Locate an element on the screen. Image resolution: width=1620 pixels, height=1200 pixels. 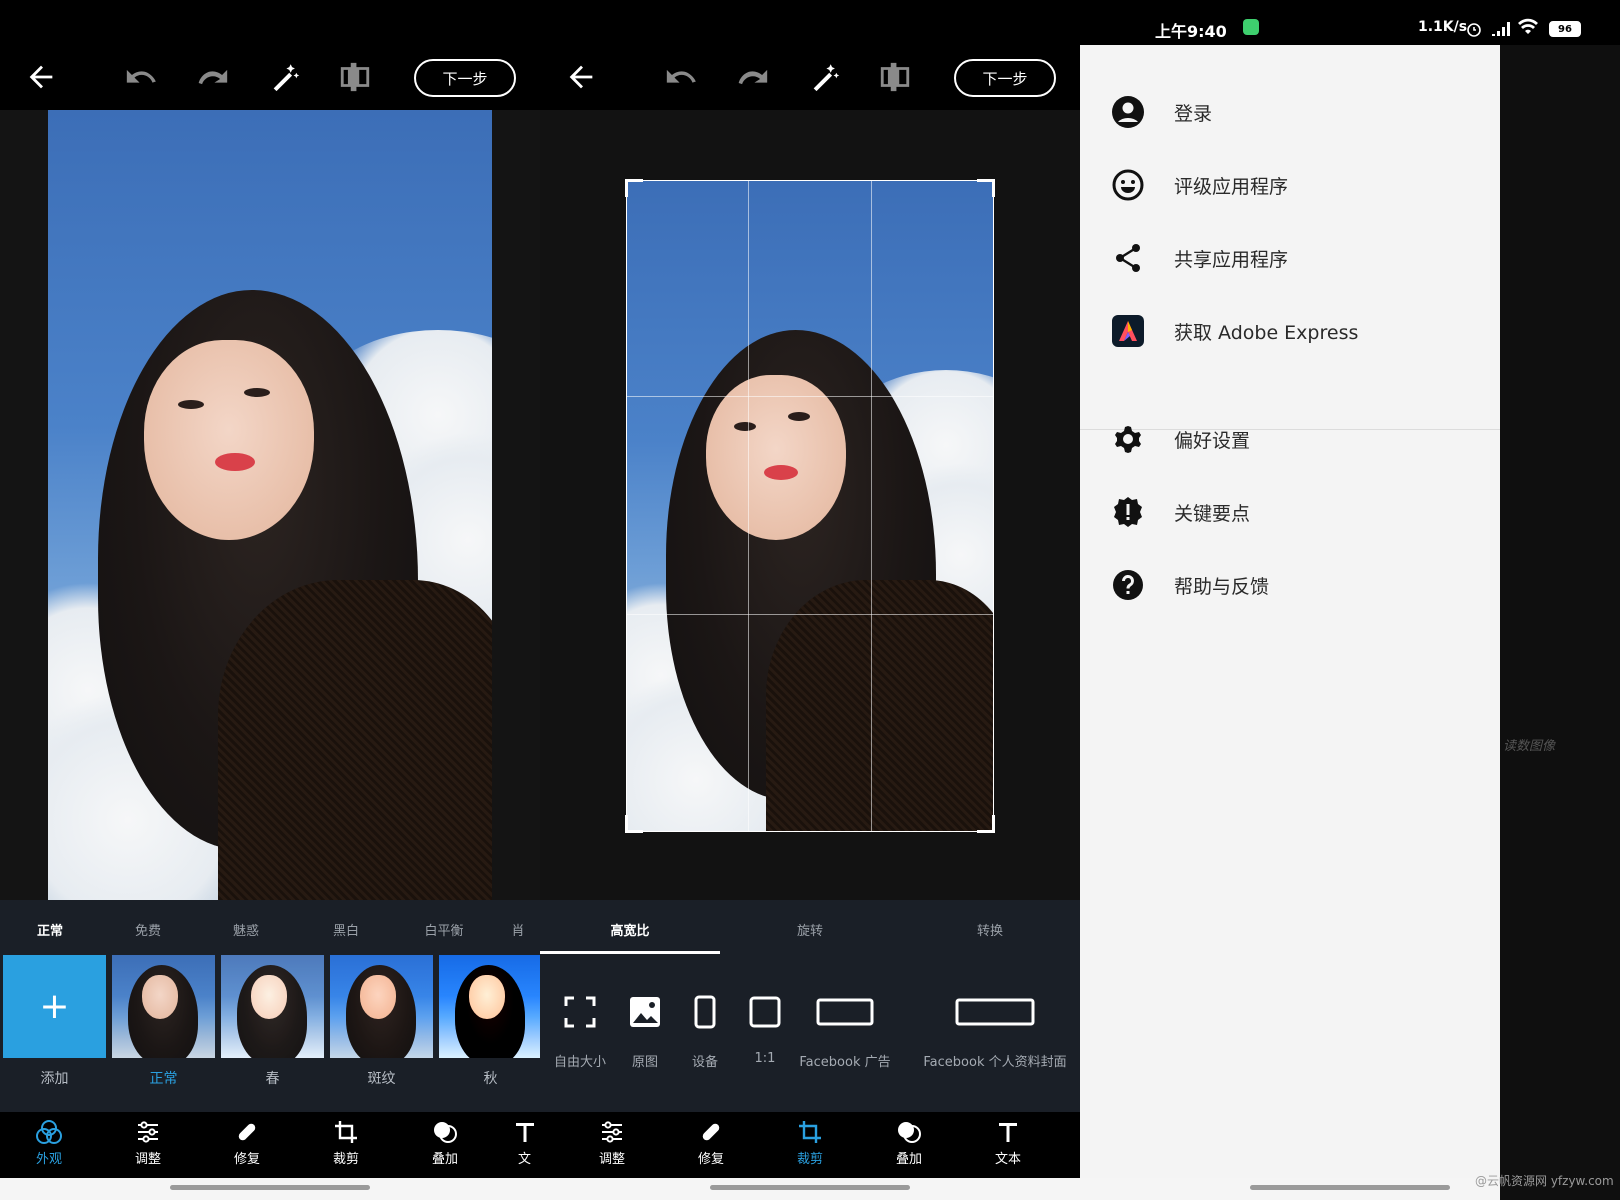
help-icon is located at coordinates (1128, 585).